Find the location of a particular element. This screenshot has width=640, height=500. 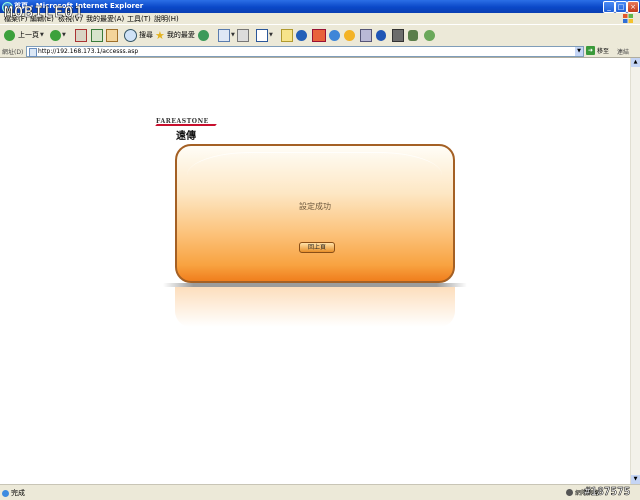

tool-button is located at coordinates (319, 35).